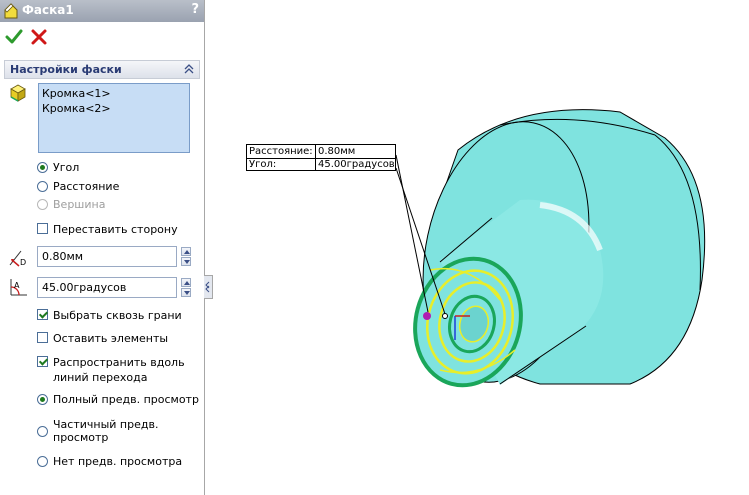 Image resolution: width=749 pixels, height=495 pixels. Describe the element at coordinates (114, 118) in the screenshot. I see `edge-selection-list: Кромка<1> Кромка<2>` at that location.